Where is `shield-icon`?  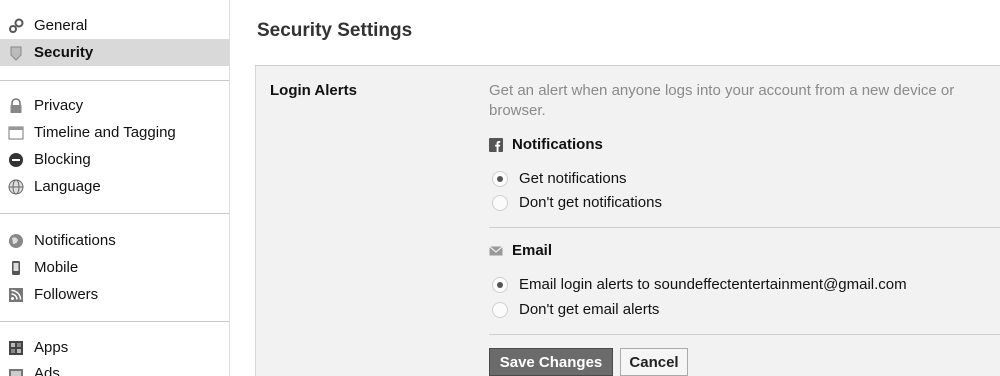
shield-icon is located at coordinates (16, 53).